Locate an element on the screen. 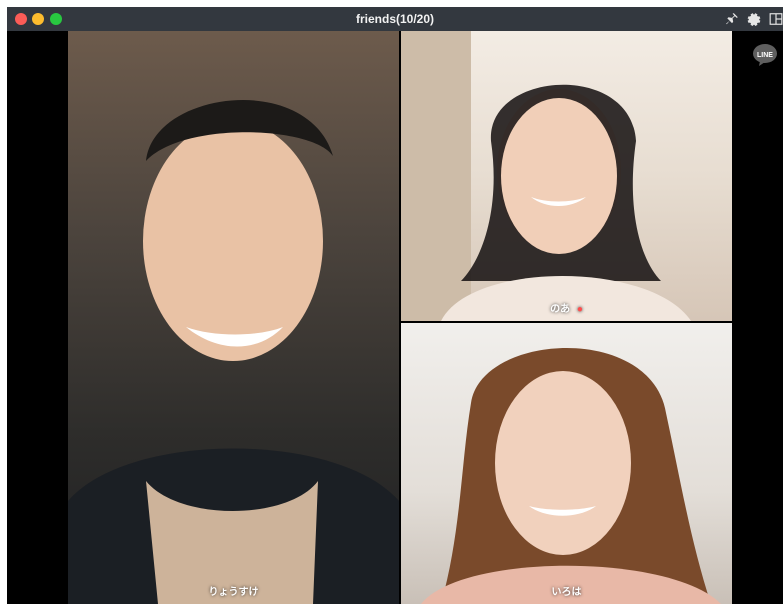 Image resolution: width=783 pixels, height=604 pixels. participant-name: りょうすけ is located at coordinates (233, 592).